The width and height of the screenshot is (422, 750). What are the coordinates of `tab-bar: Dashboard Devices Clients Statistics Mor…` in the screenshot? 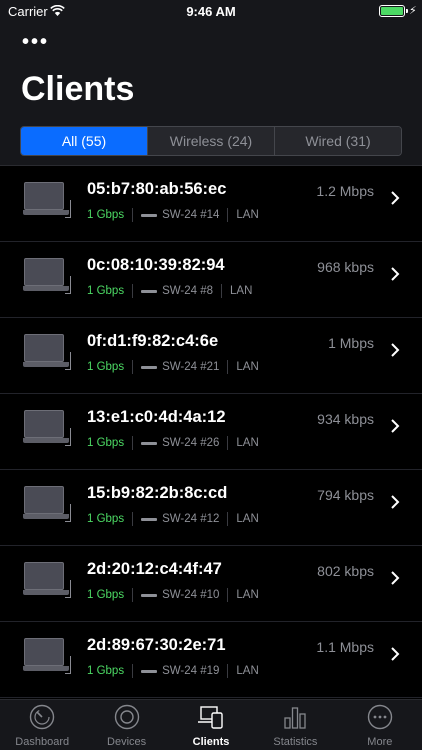 It's located at (211, 724).